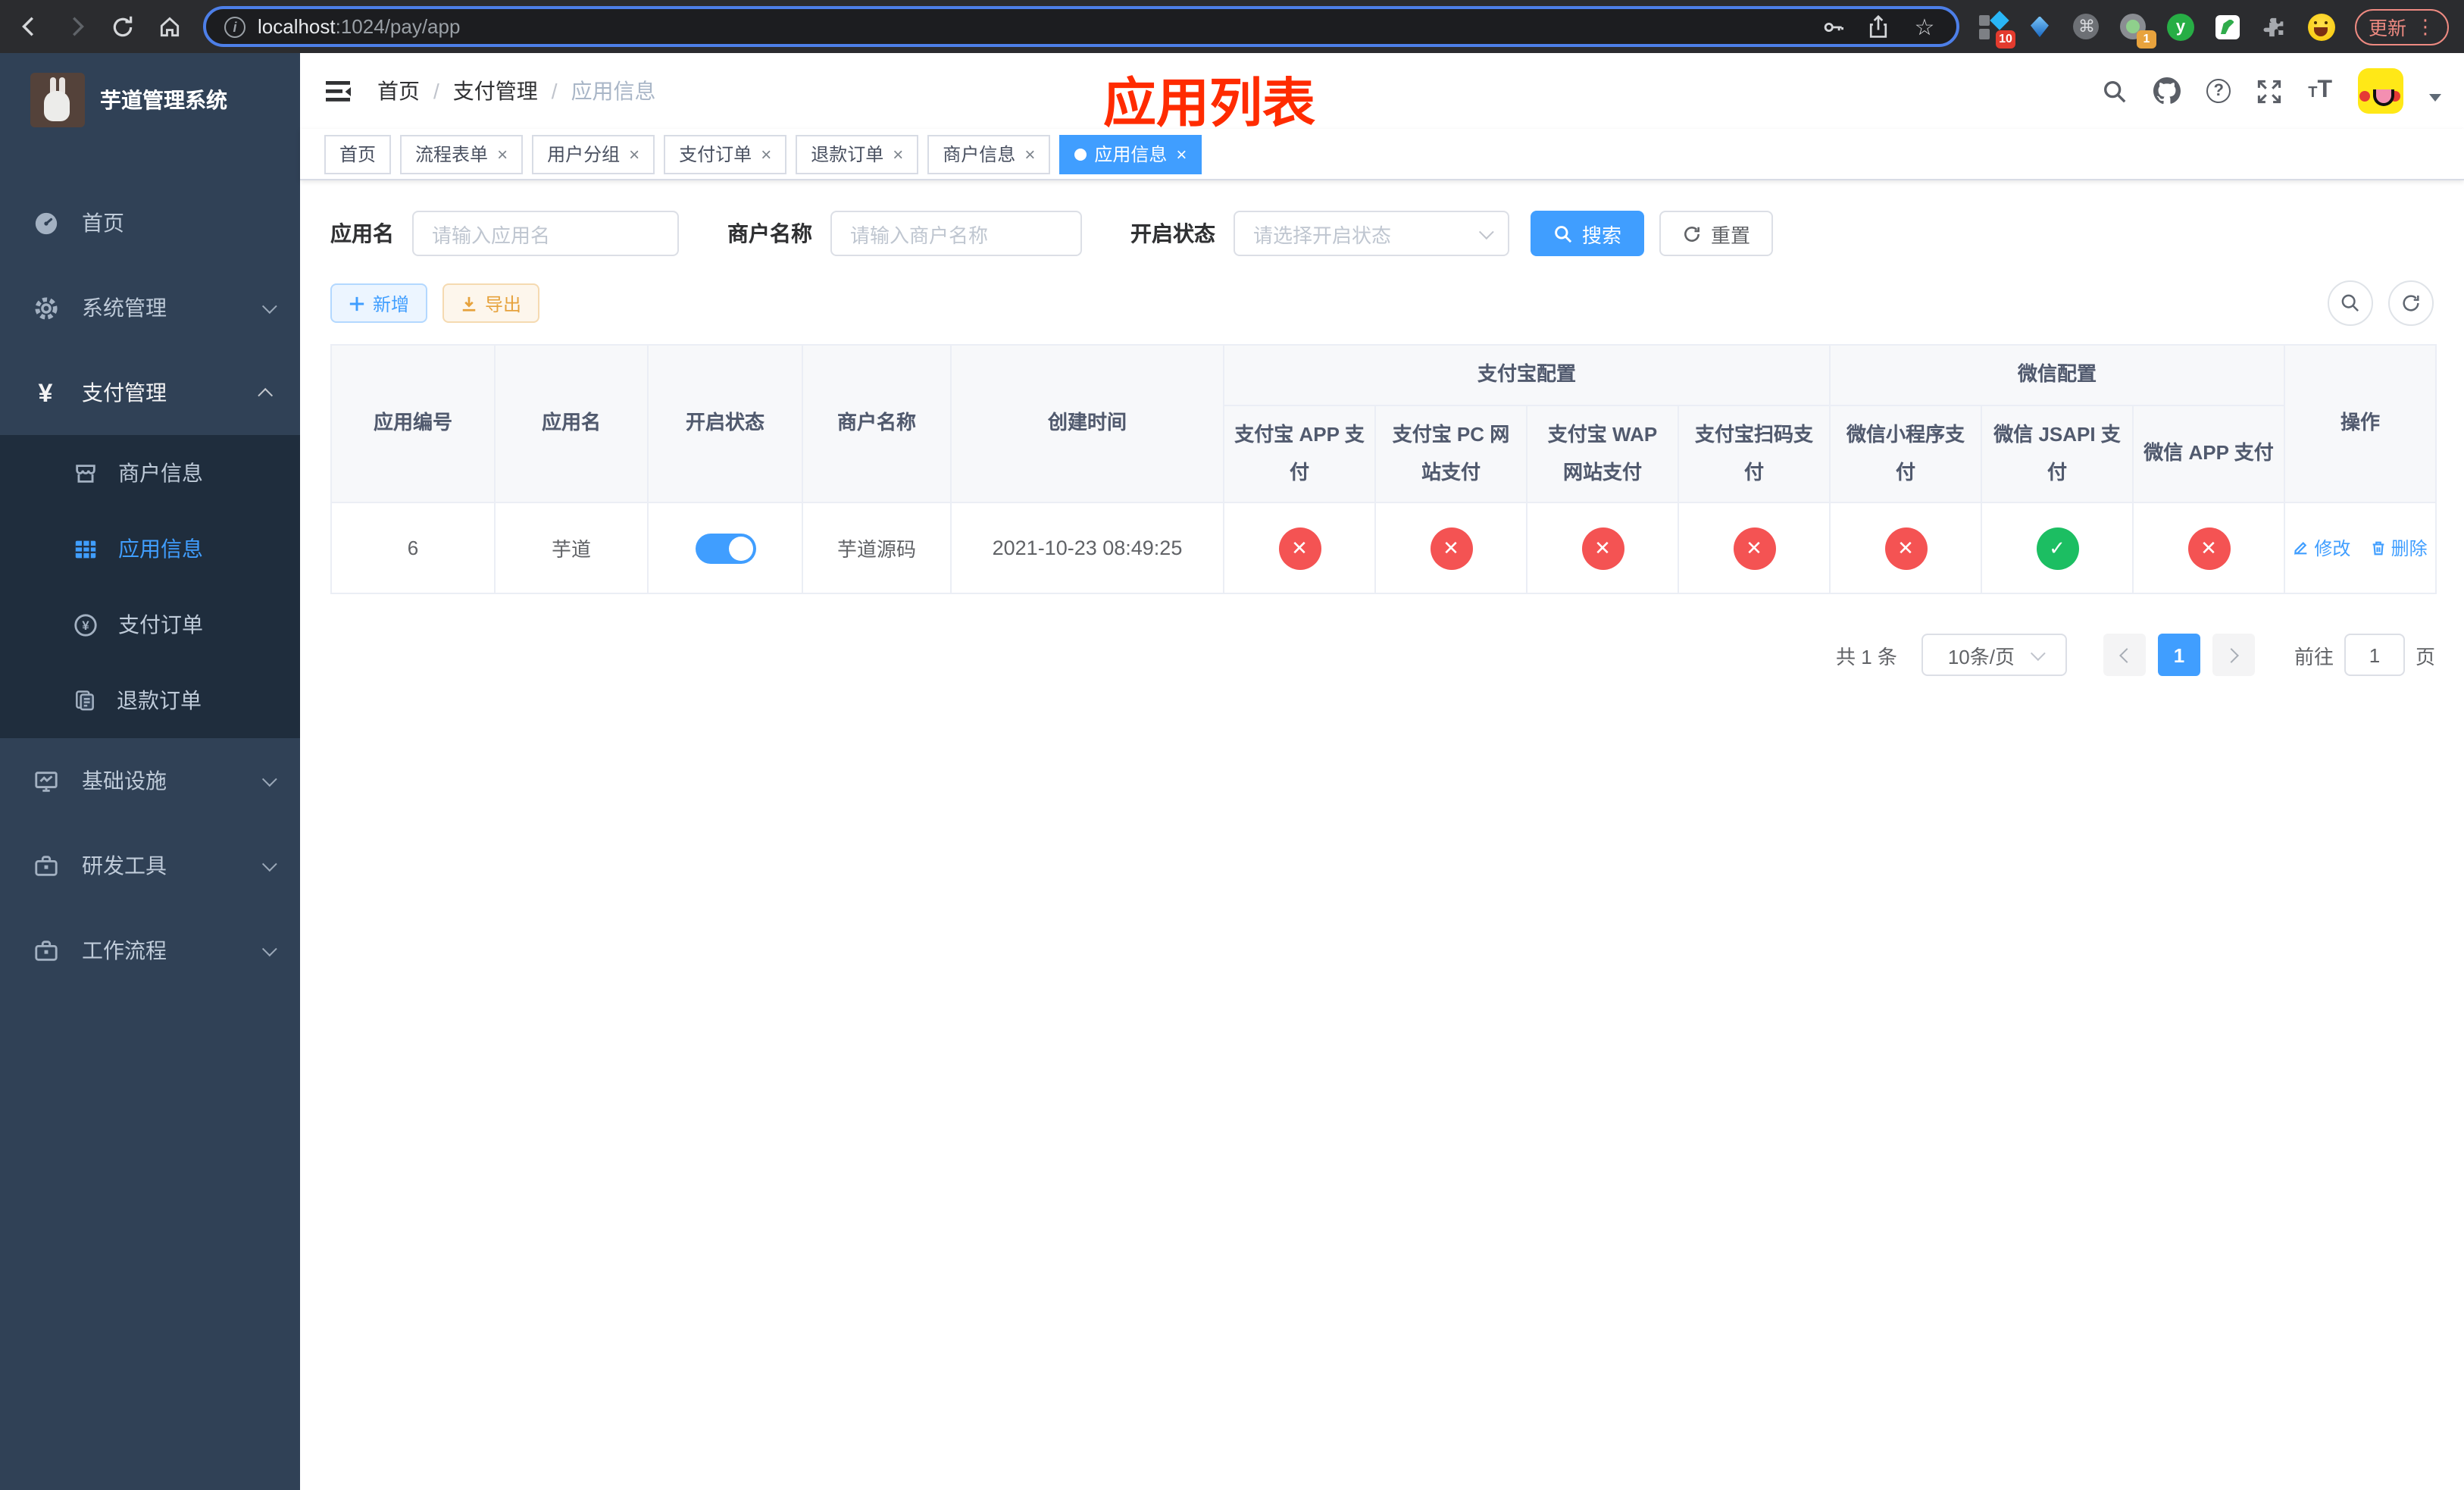  Describe the element at coordinates (2218, 91) in the screenshot. I see `help-icon: ?` at that location.